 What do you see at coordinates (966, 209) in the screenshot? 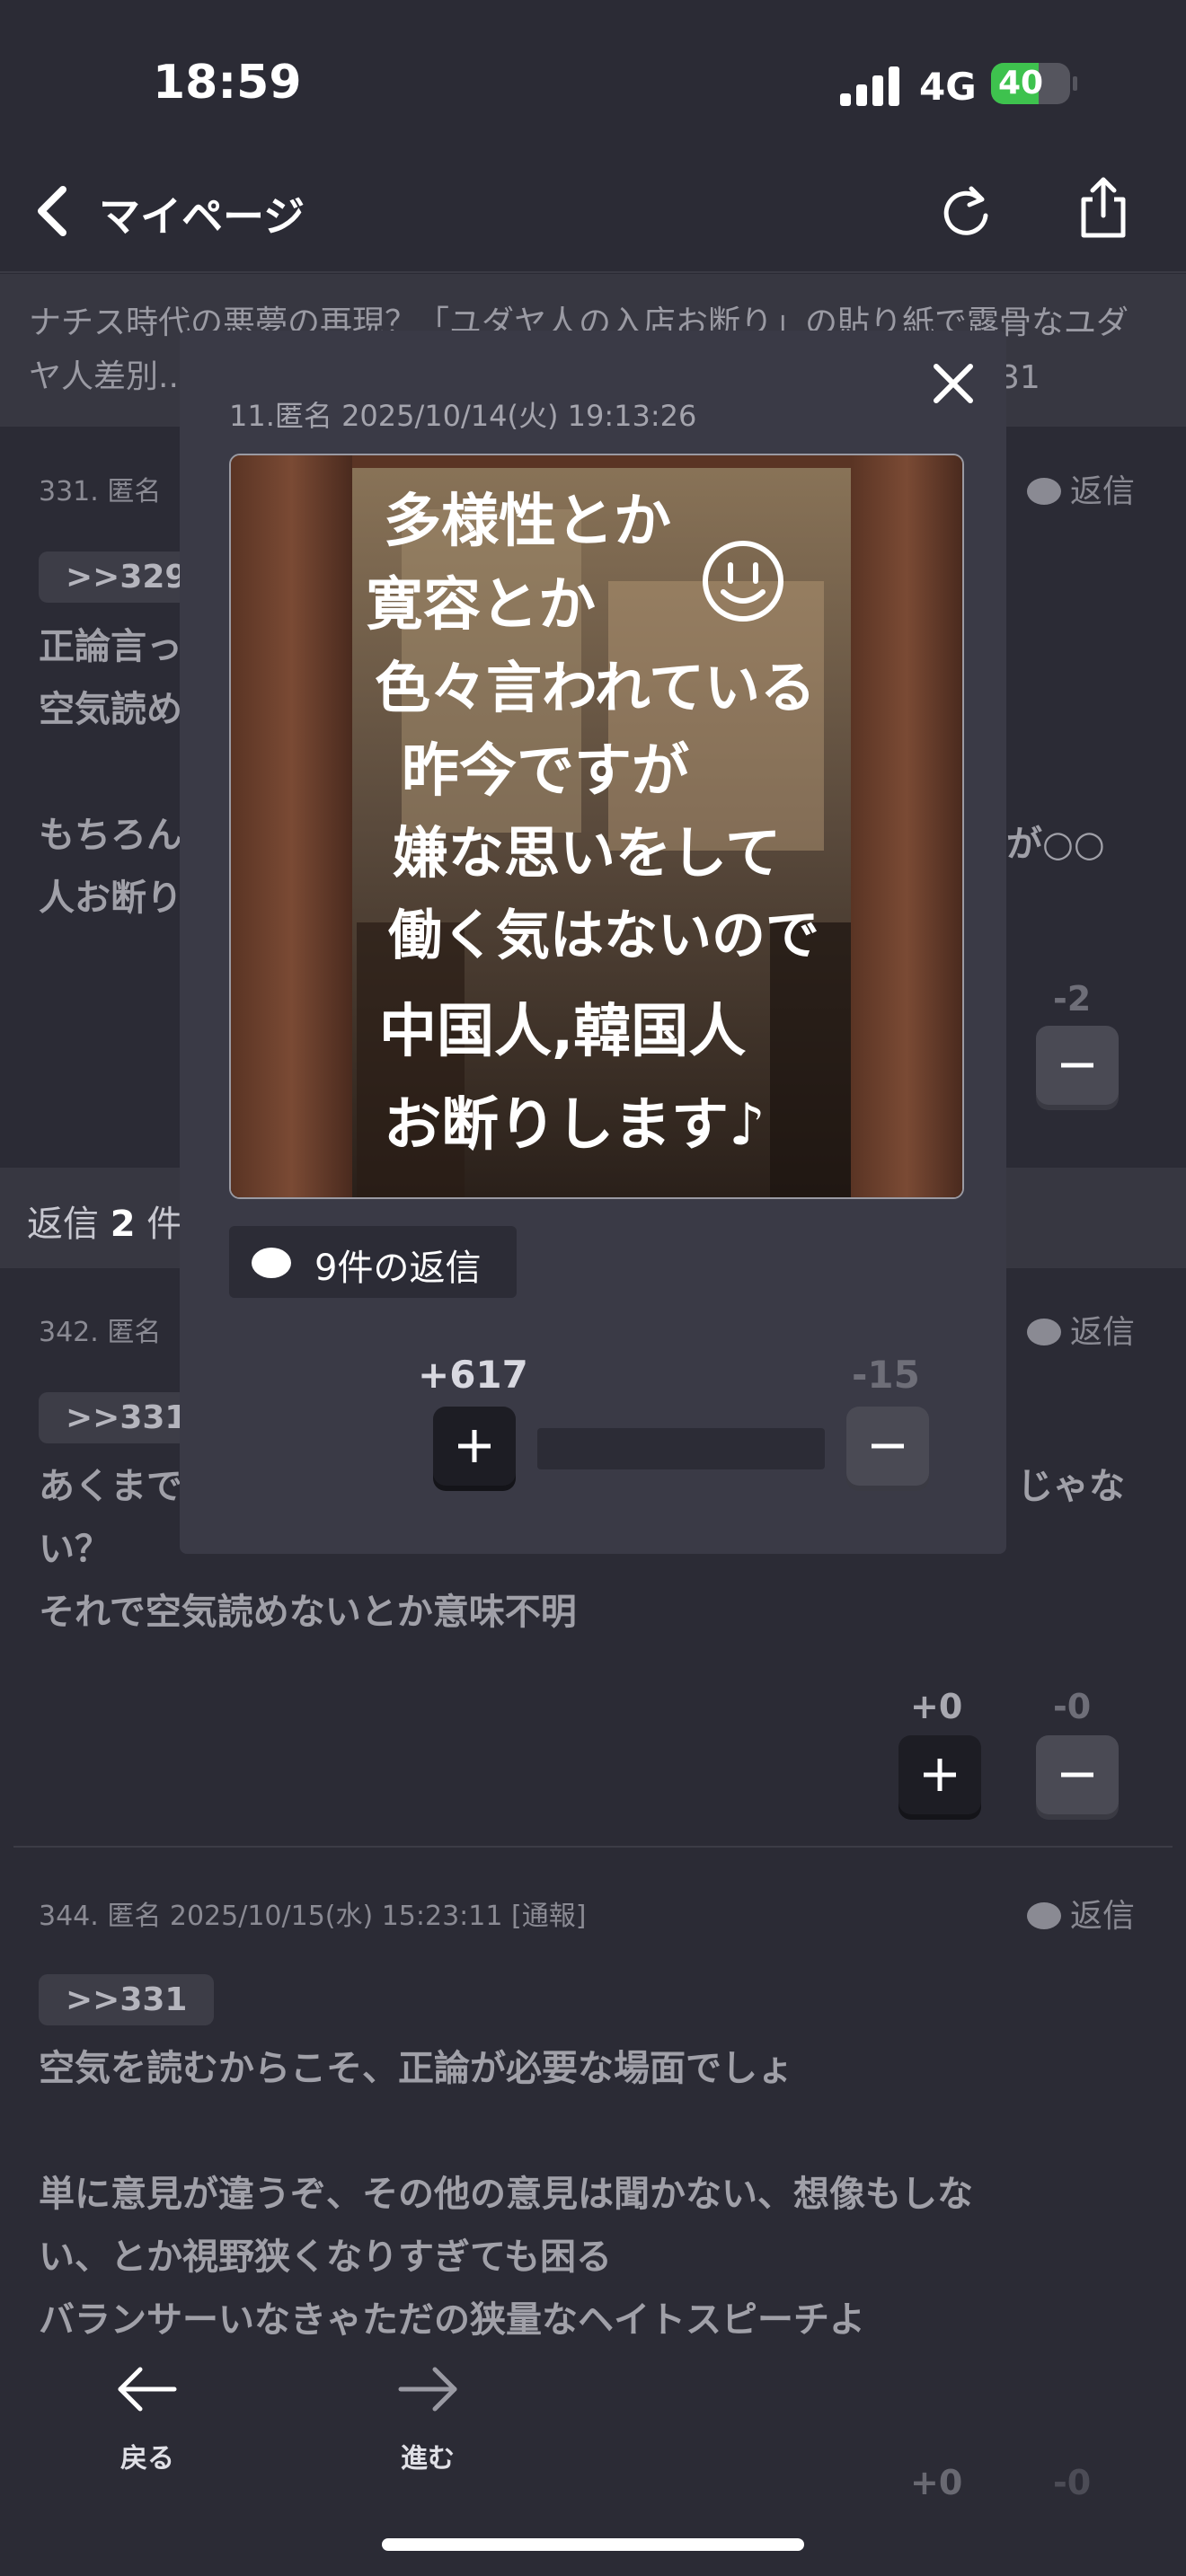
I see `reload-icon` at bounding box center [966, 209].